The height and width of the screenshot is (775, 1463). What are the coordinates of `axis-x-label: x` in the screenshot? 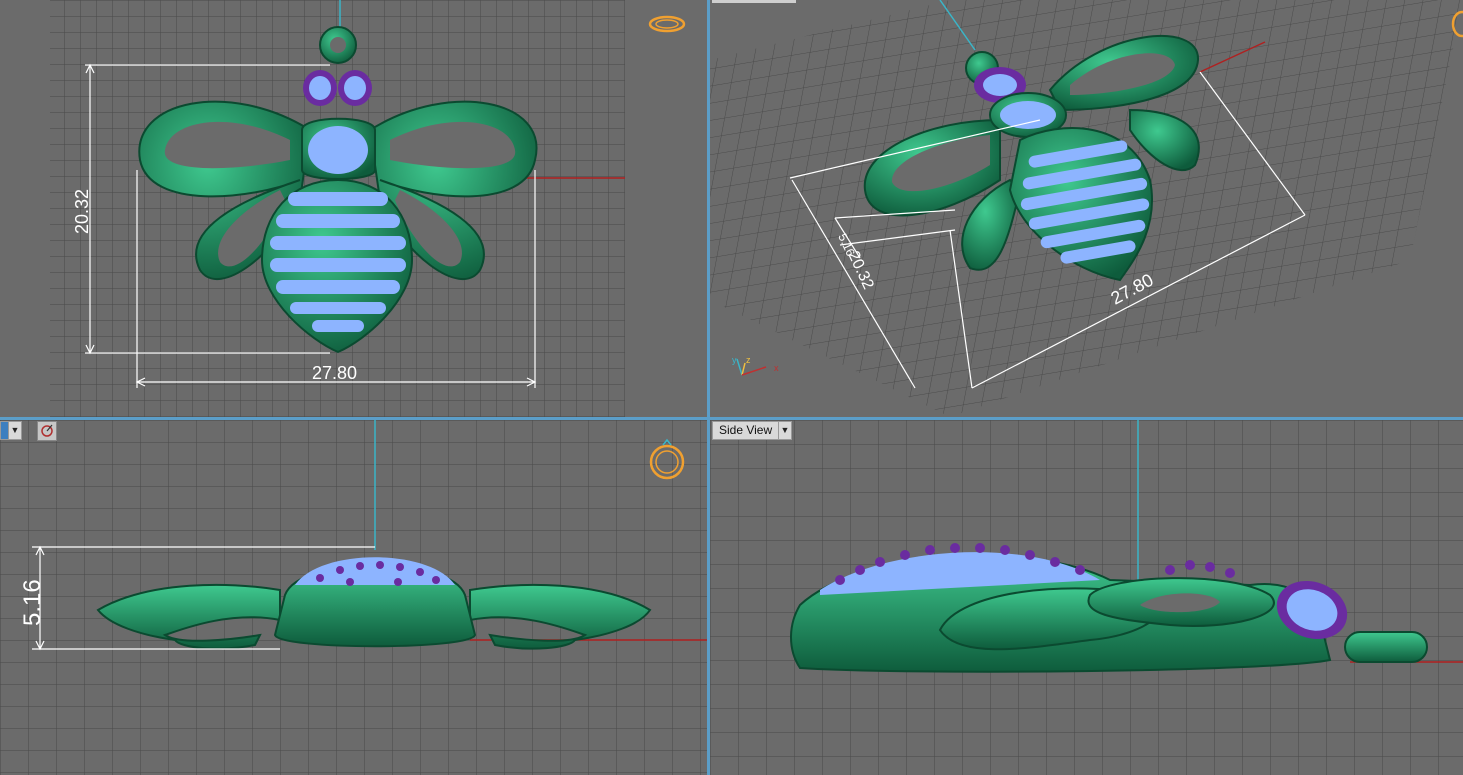 It's located at (776, 368).